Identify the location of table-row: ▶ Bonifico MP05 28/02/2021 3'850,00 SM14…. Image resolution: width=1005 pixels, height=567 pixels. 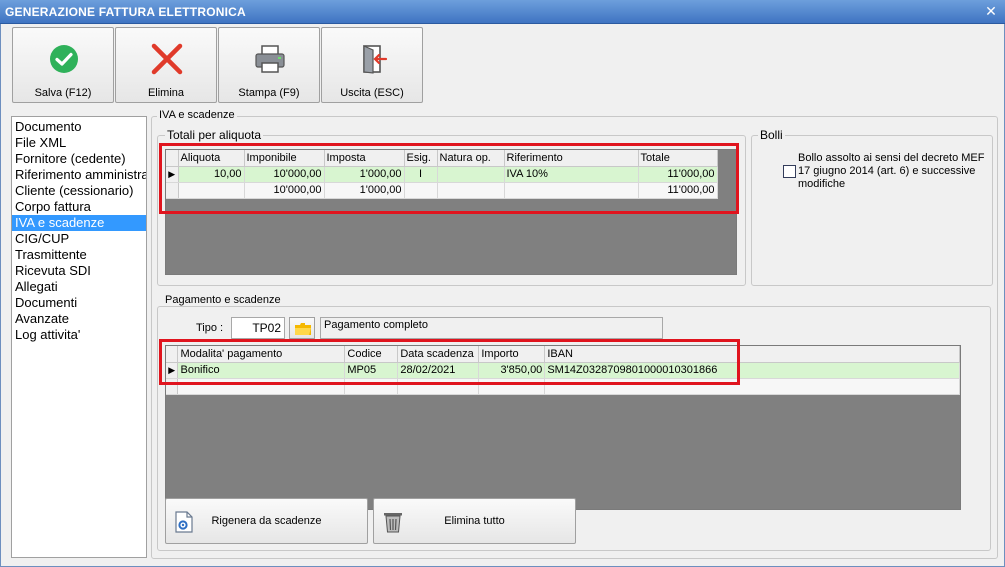
(563, 370).